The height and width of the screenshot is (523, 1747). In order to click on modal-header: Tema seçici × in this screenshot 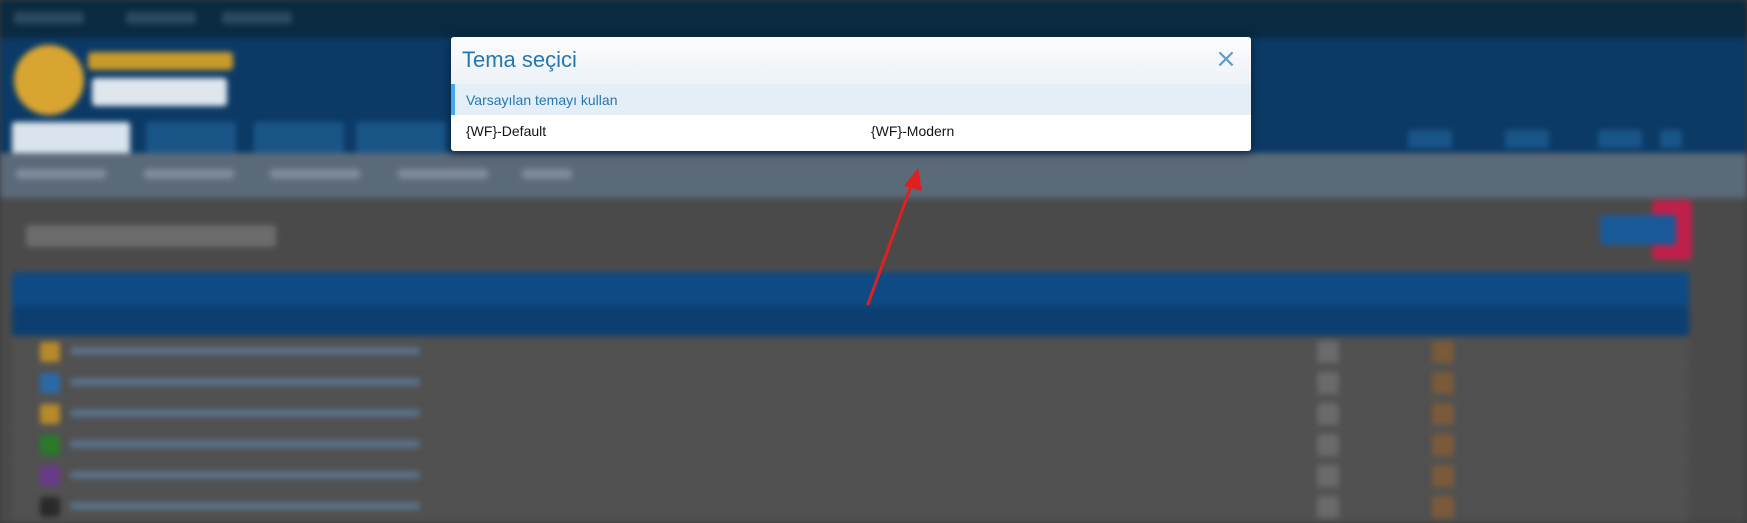, I will do `click(851, 61)`.